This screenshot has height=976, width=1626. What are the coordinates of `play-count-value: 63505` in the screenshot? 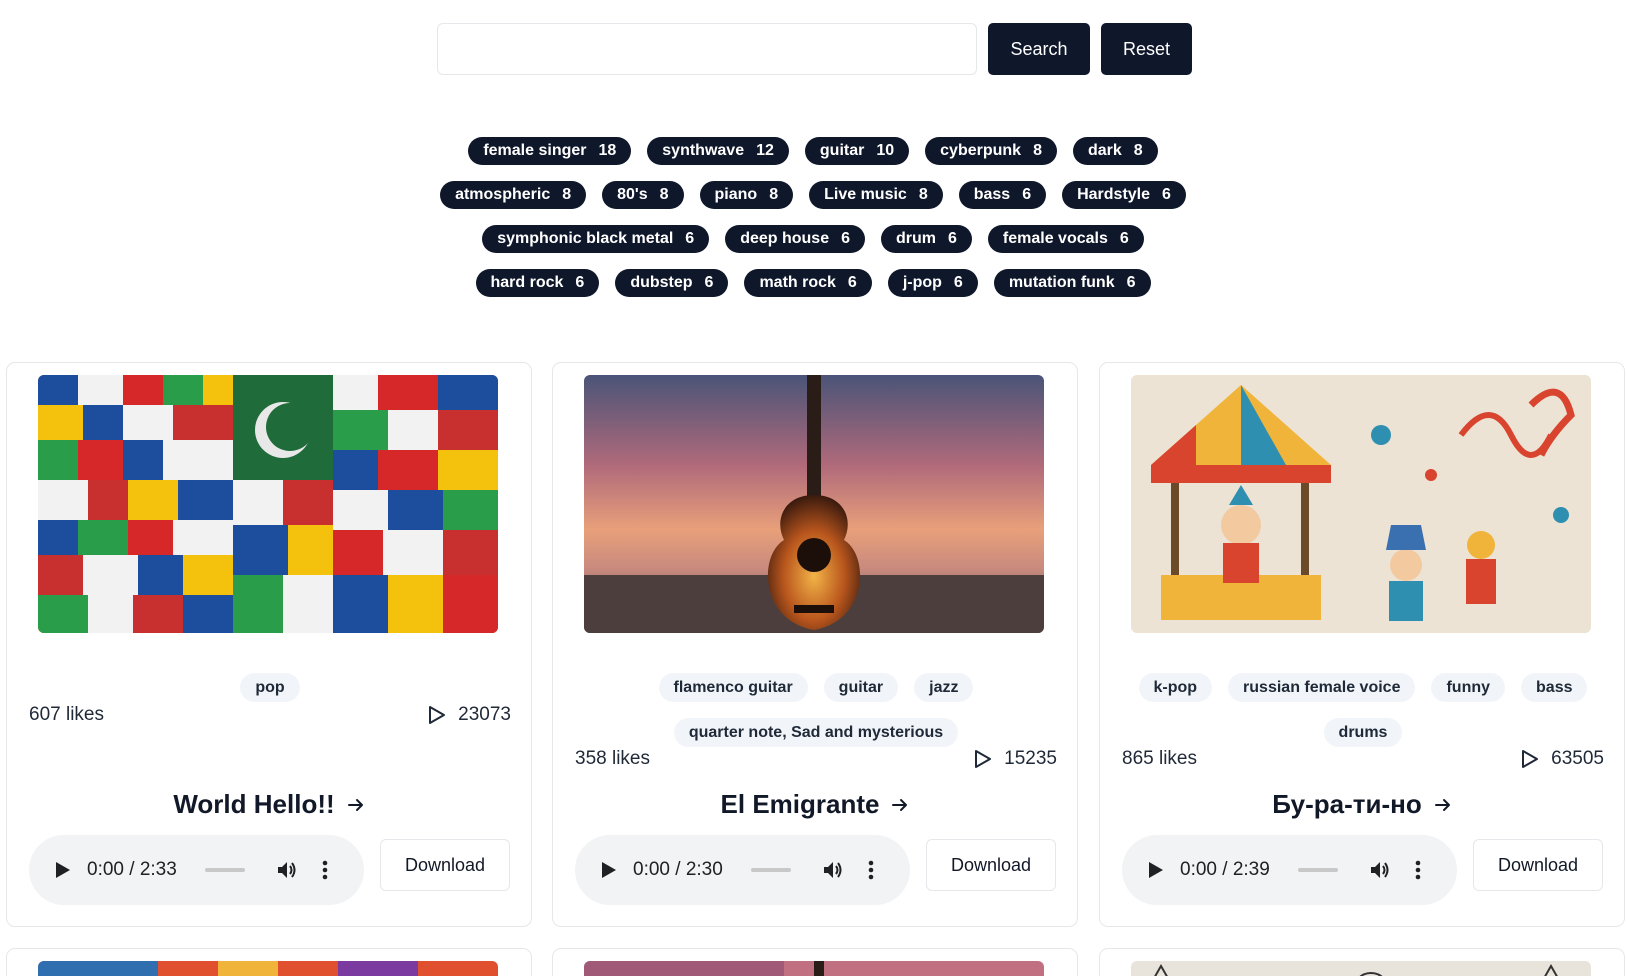 It's located at (1577, 758).